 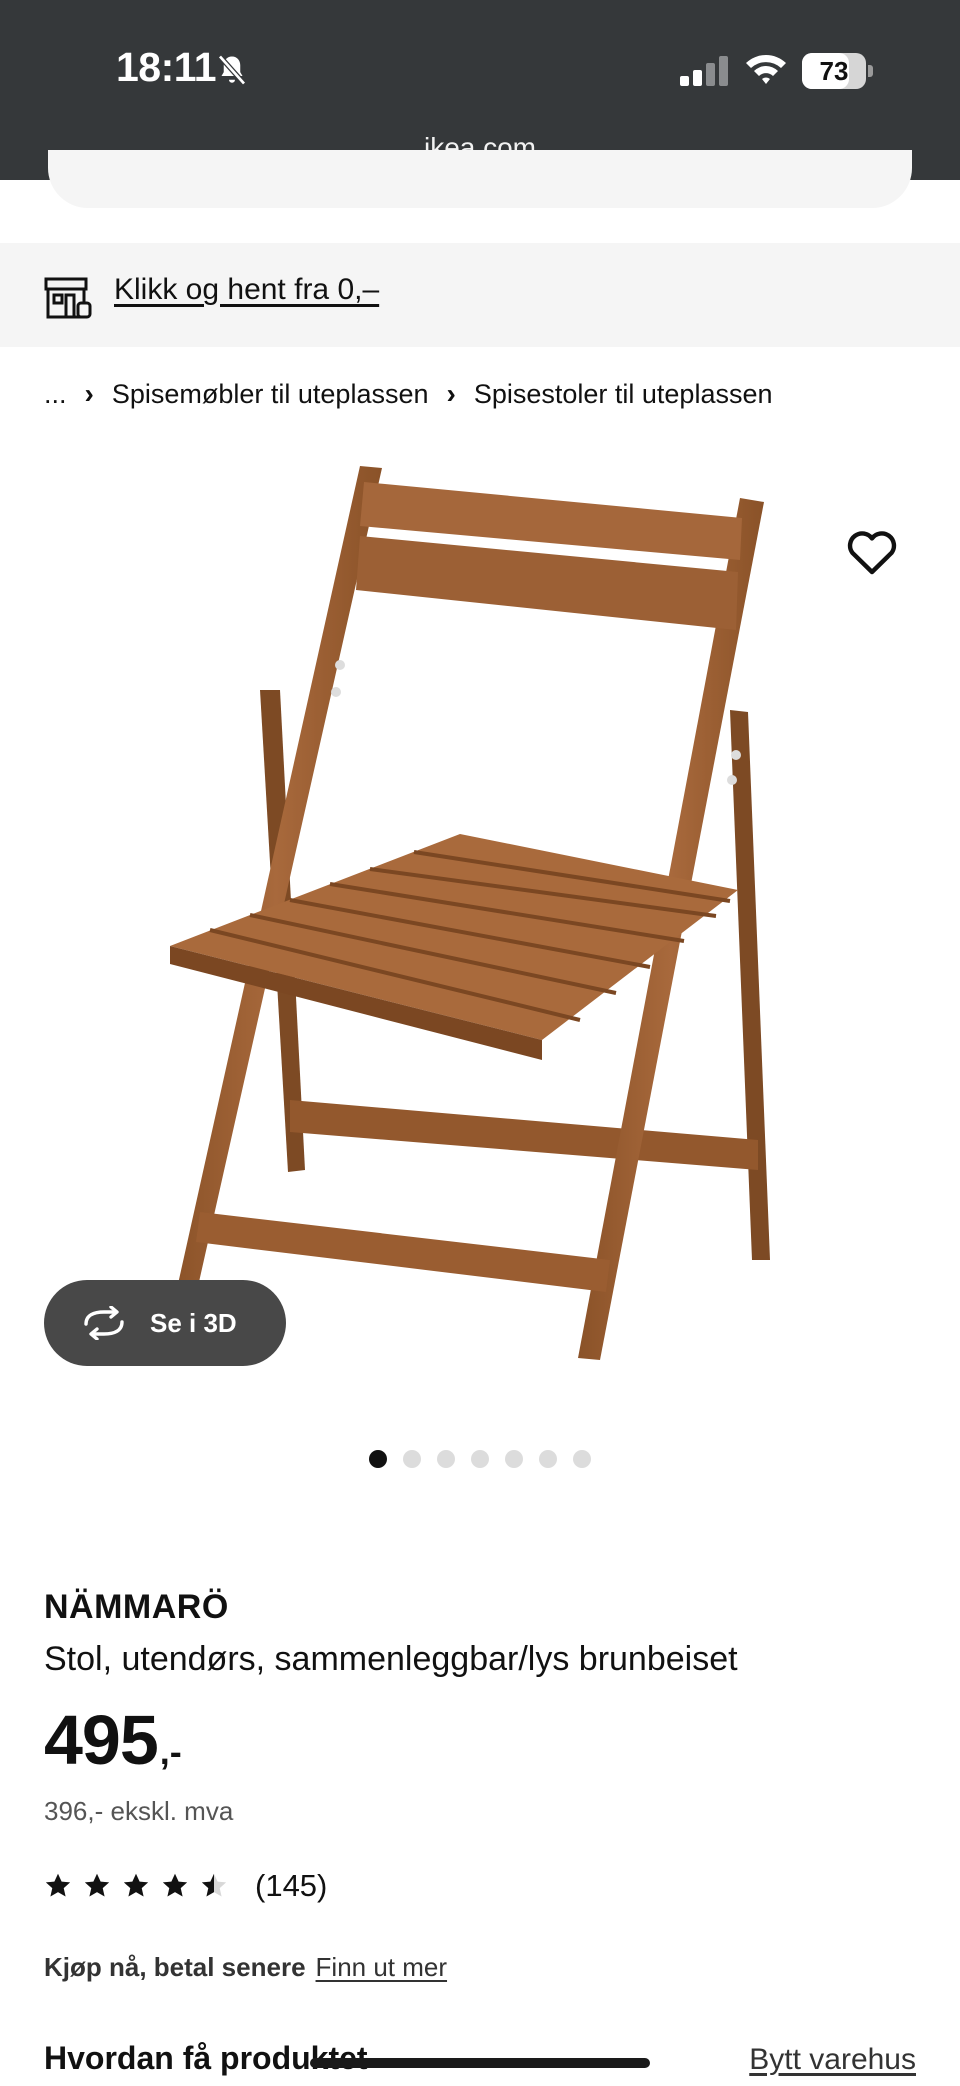 What do you see at coordinates (291, 1886) in the screenshot?
I see `review-count: (145)` at bounding box center [291, 1886].